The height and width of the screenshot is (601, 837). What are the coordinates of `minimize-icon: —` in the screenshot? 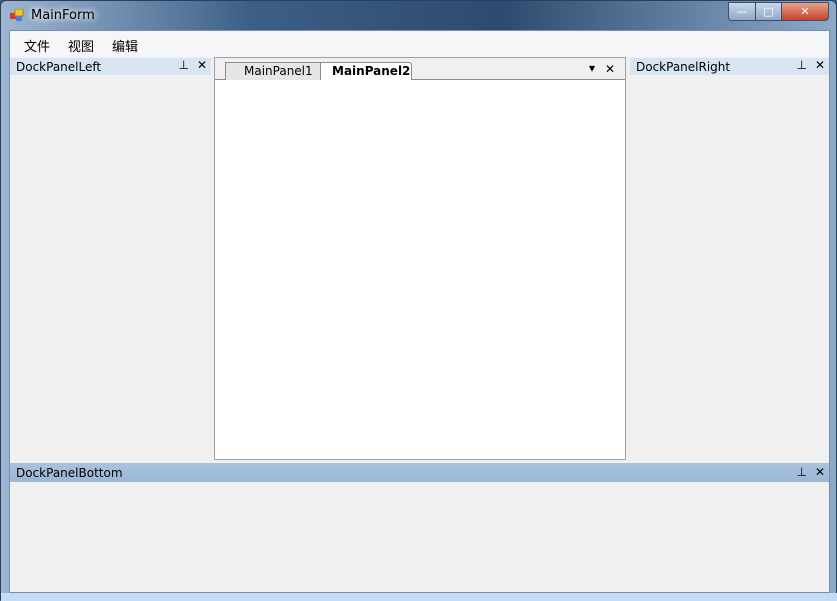 It's located at (742, 11).